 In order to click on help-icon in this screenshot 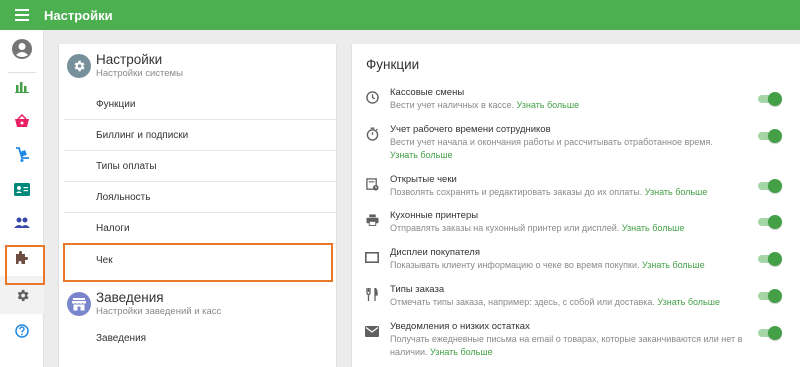, I will do `click(22, 331)`.